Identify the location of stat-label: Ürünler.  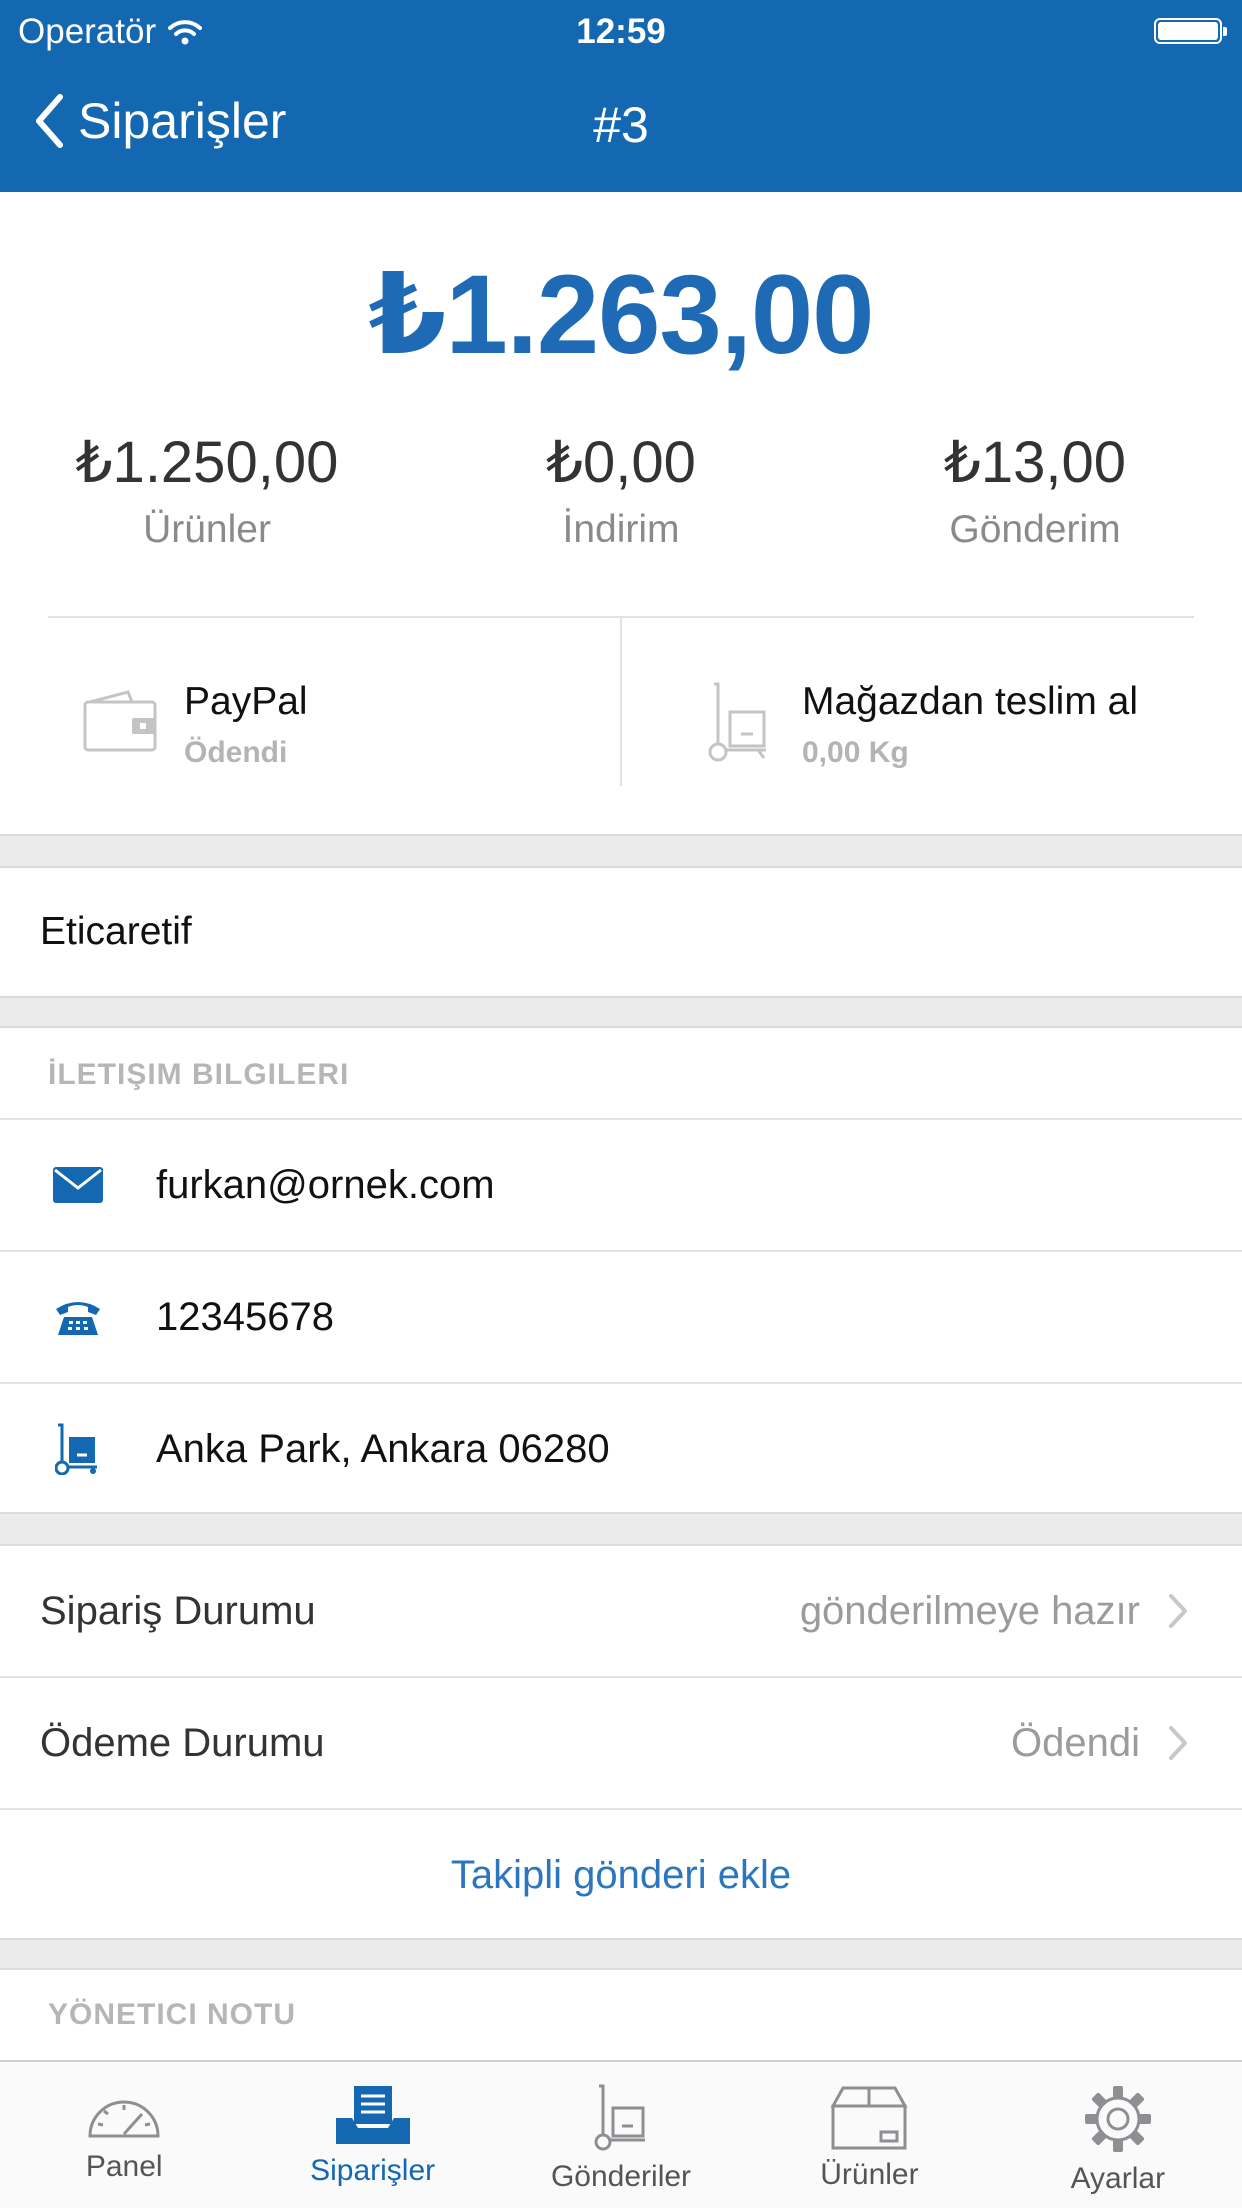
(207, 529).